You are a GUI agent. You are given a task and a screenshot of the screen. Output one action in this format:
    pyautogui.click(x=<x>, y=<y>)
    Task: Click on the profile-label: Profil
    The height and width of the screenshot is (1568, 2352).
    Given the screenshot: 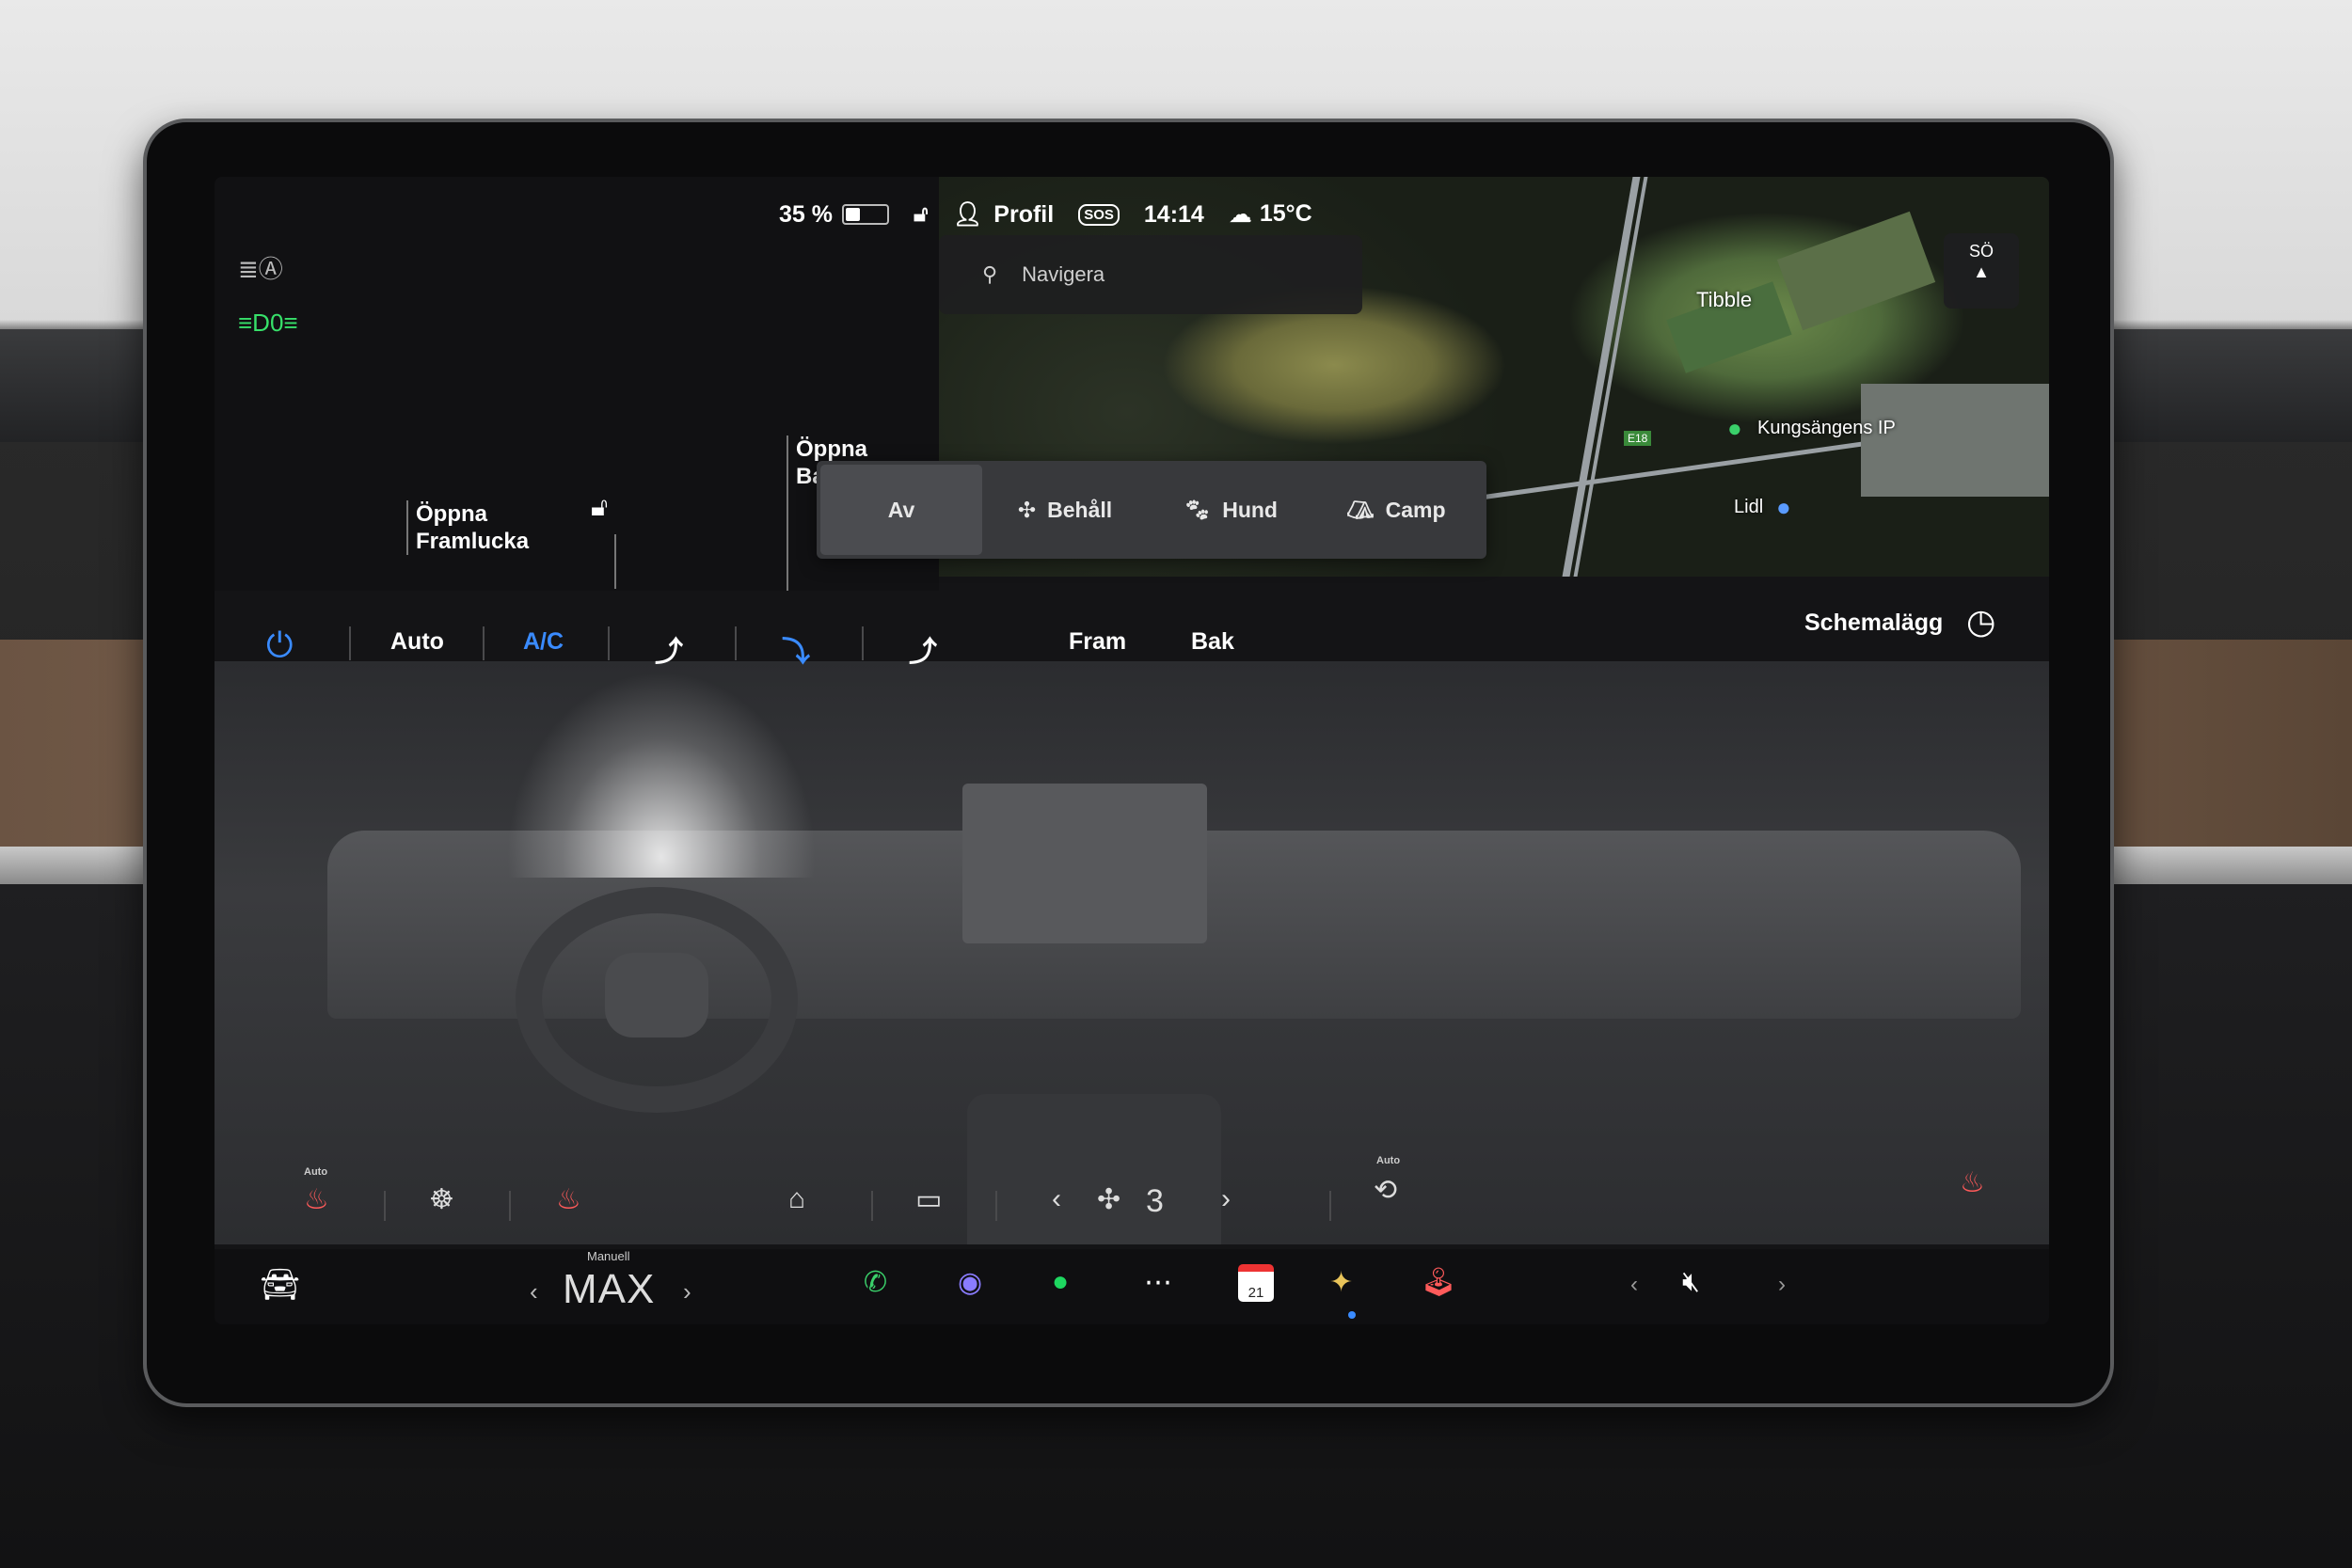 What is the action you would take?
    pyautogui.click(x=1024, y=214)
    